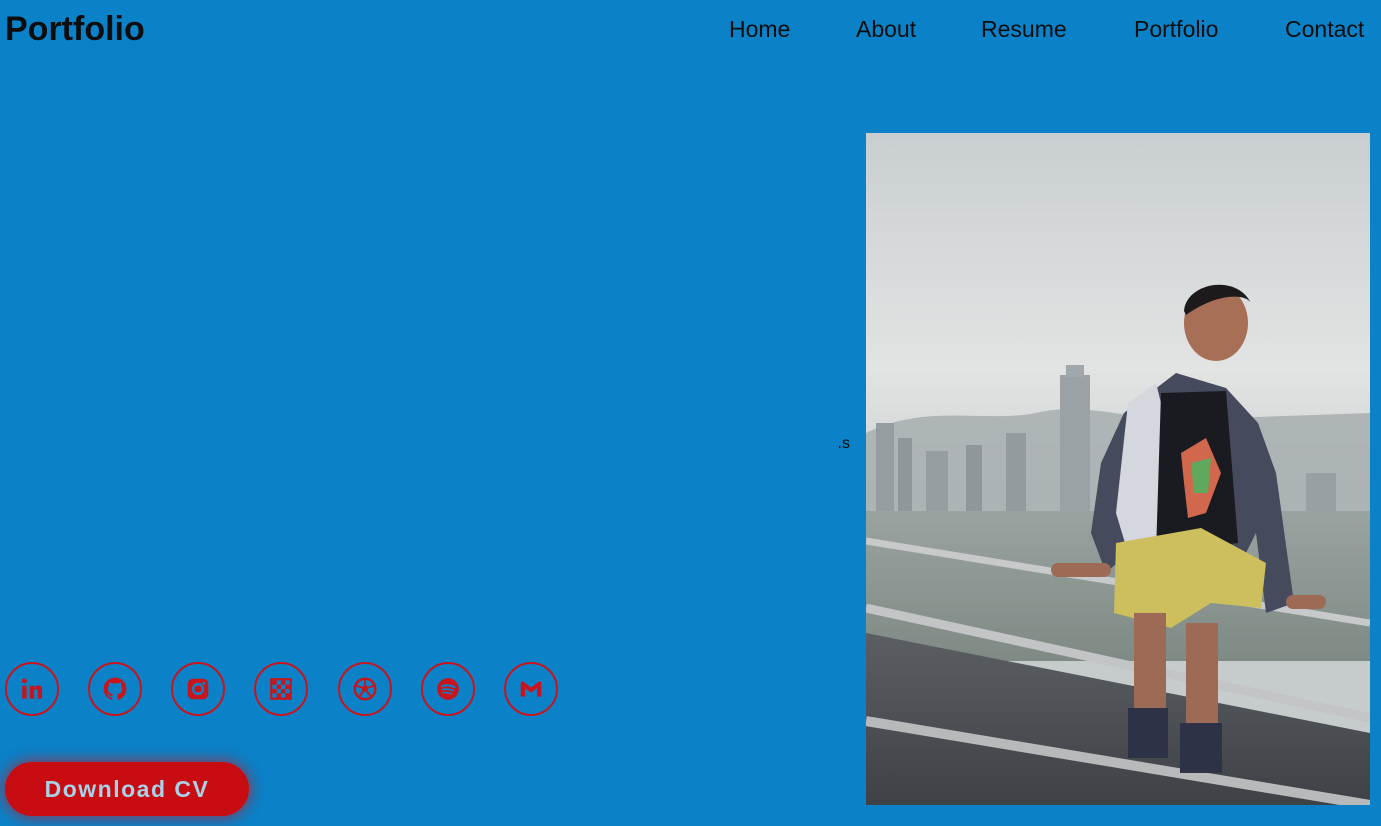 The height and width of the screenshot is (826, 1381). I want to click on spotify-link, so click(448, 689).